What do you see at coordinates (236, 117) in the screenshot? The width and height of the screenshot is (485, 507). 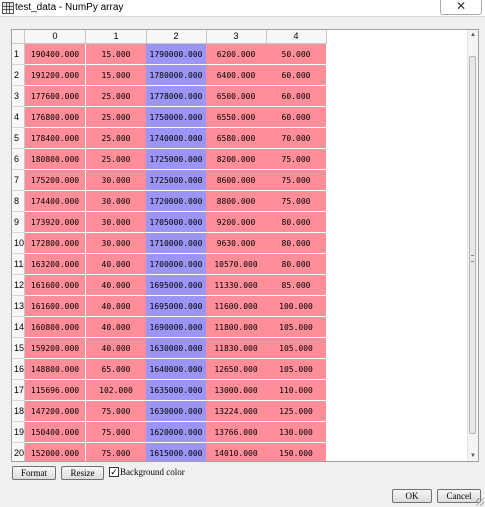 I see `table-cell: 6550.000` at bounding box center [236, 117].